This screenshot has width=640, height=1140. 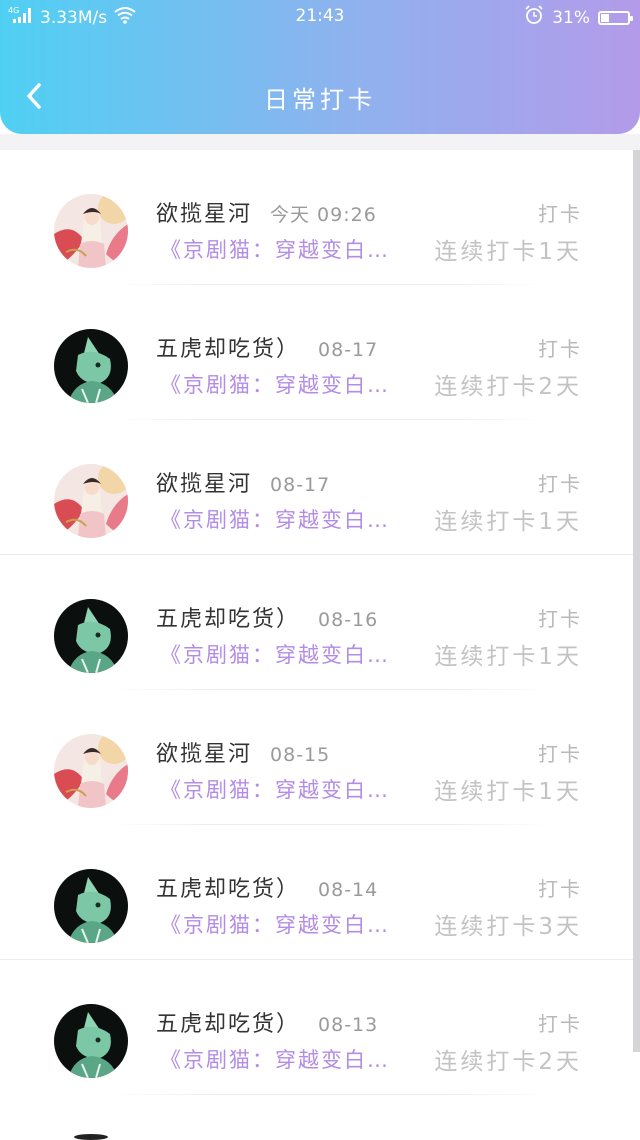 I want to click on status-bar: 4G 3.33M/s 21:43 31%, so click(x=320, y=17).